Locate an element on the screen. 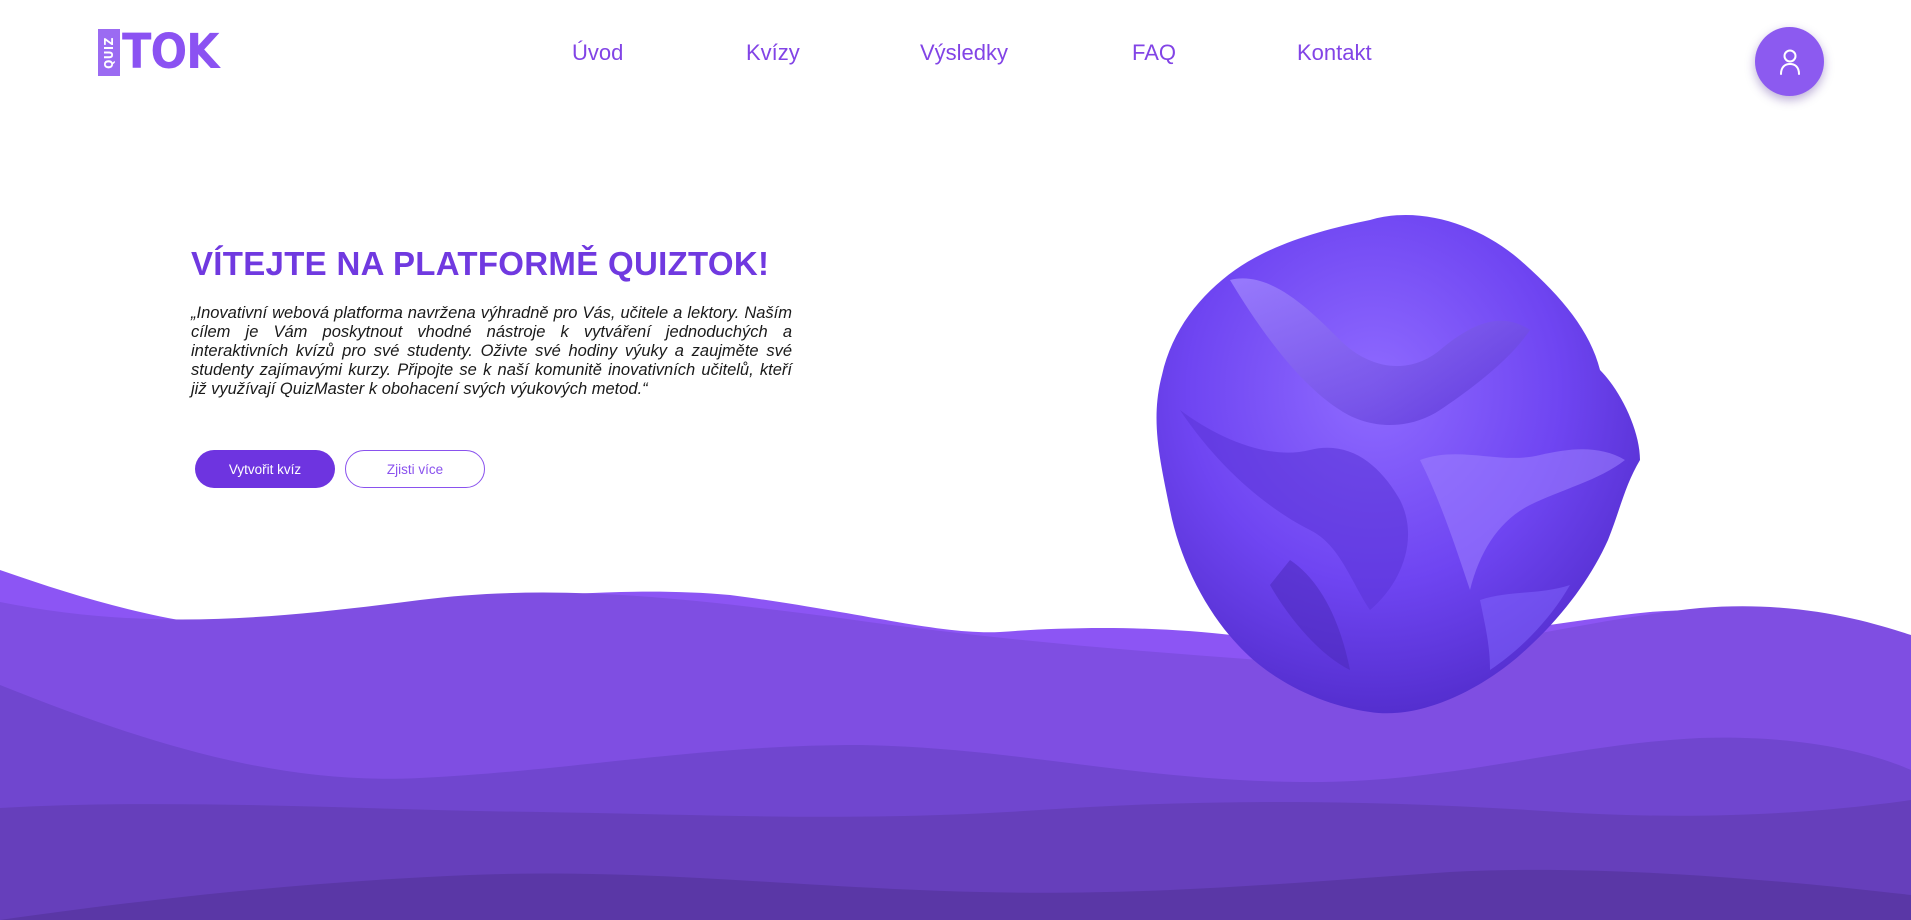 Image resolution: width=1911 pixels, height=920 pixels. nav-item-uvod: Úvod is located at coordinates (597, 53).